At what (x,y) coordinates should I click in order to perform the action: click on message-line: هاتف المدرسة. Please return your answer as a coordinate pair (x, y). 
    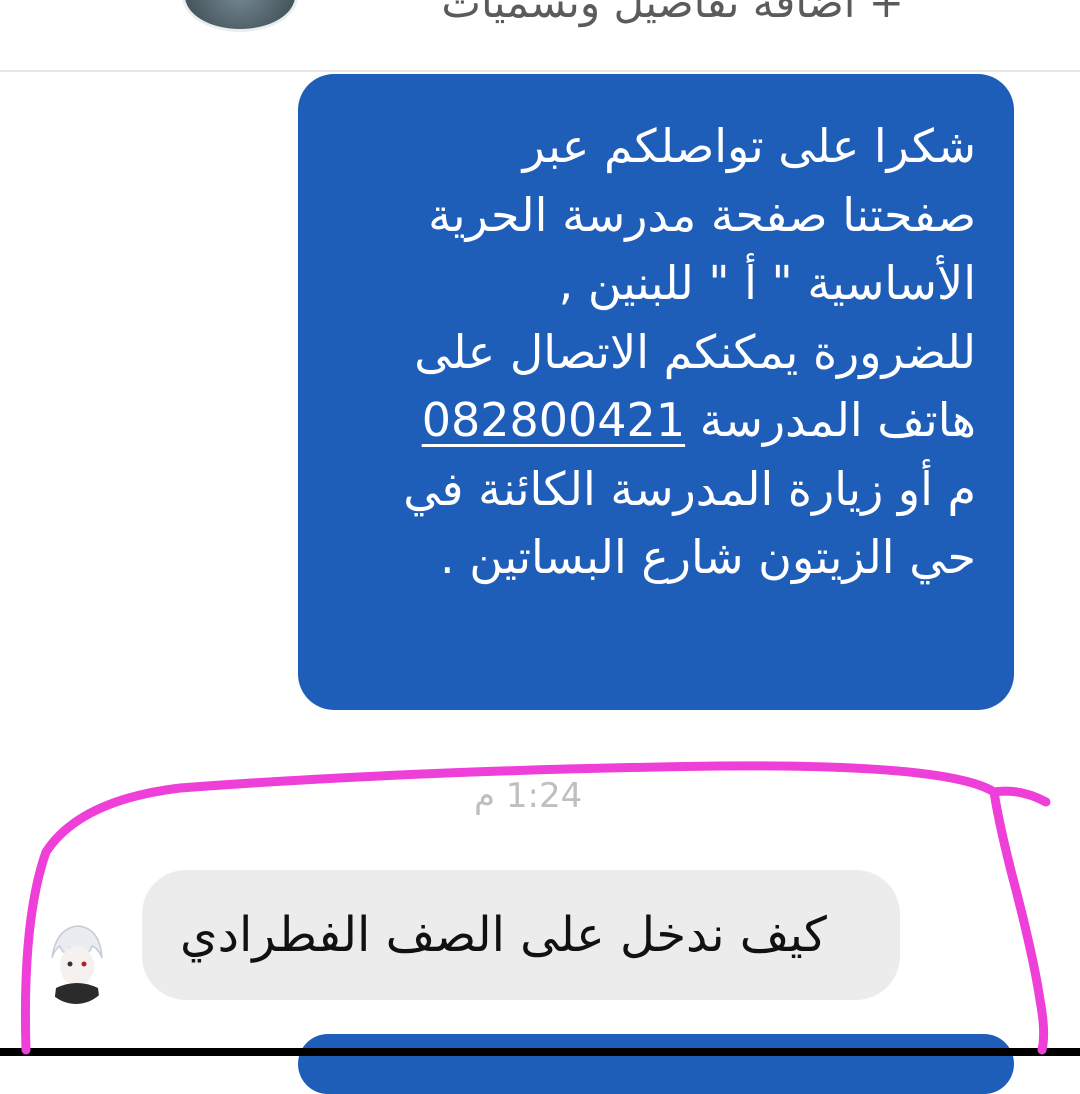
    Looking at the image, I should click on (837, 420).